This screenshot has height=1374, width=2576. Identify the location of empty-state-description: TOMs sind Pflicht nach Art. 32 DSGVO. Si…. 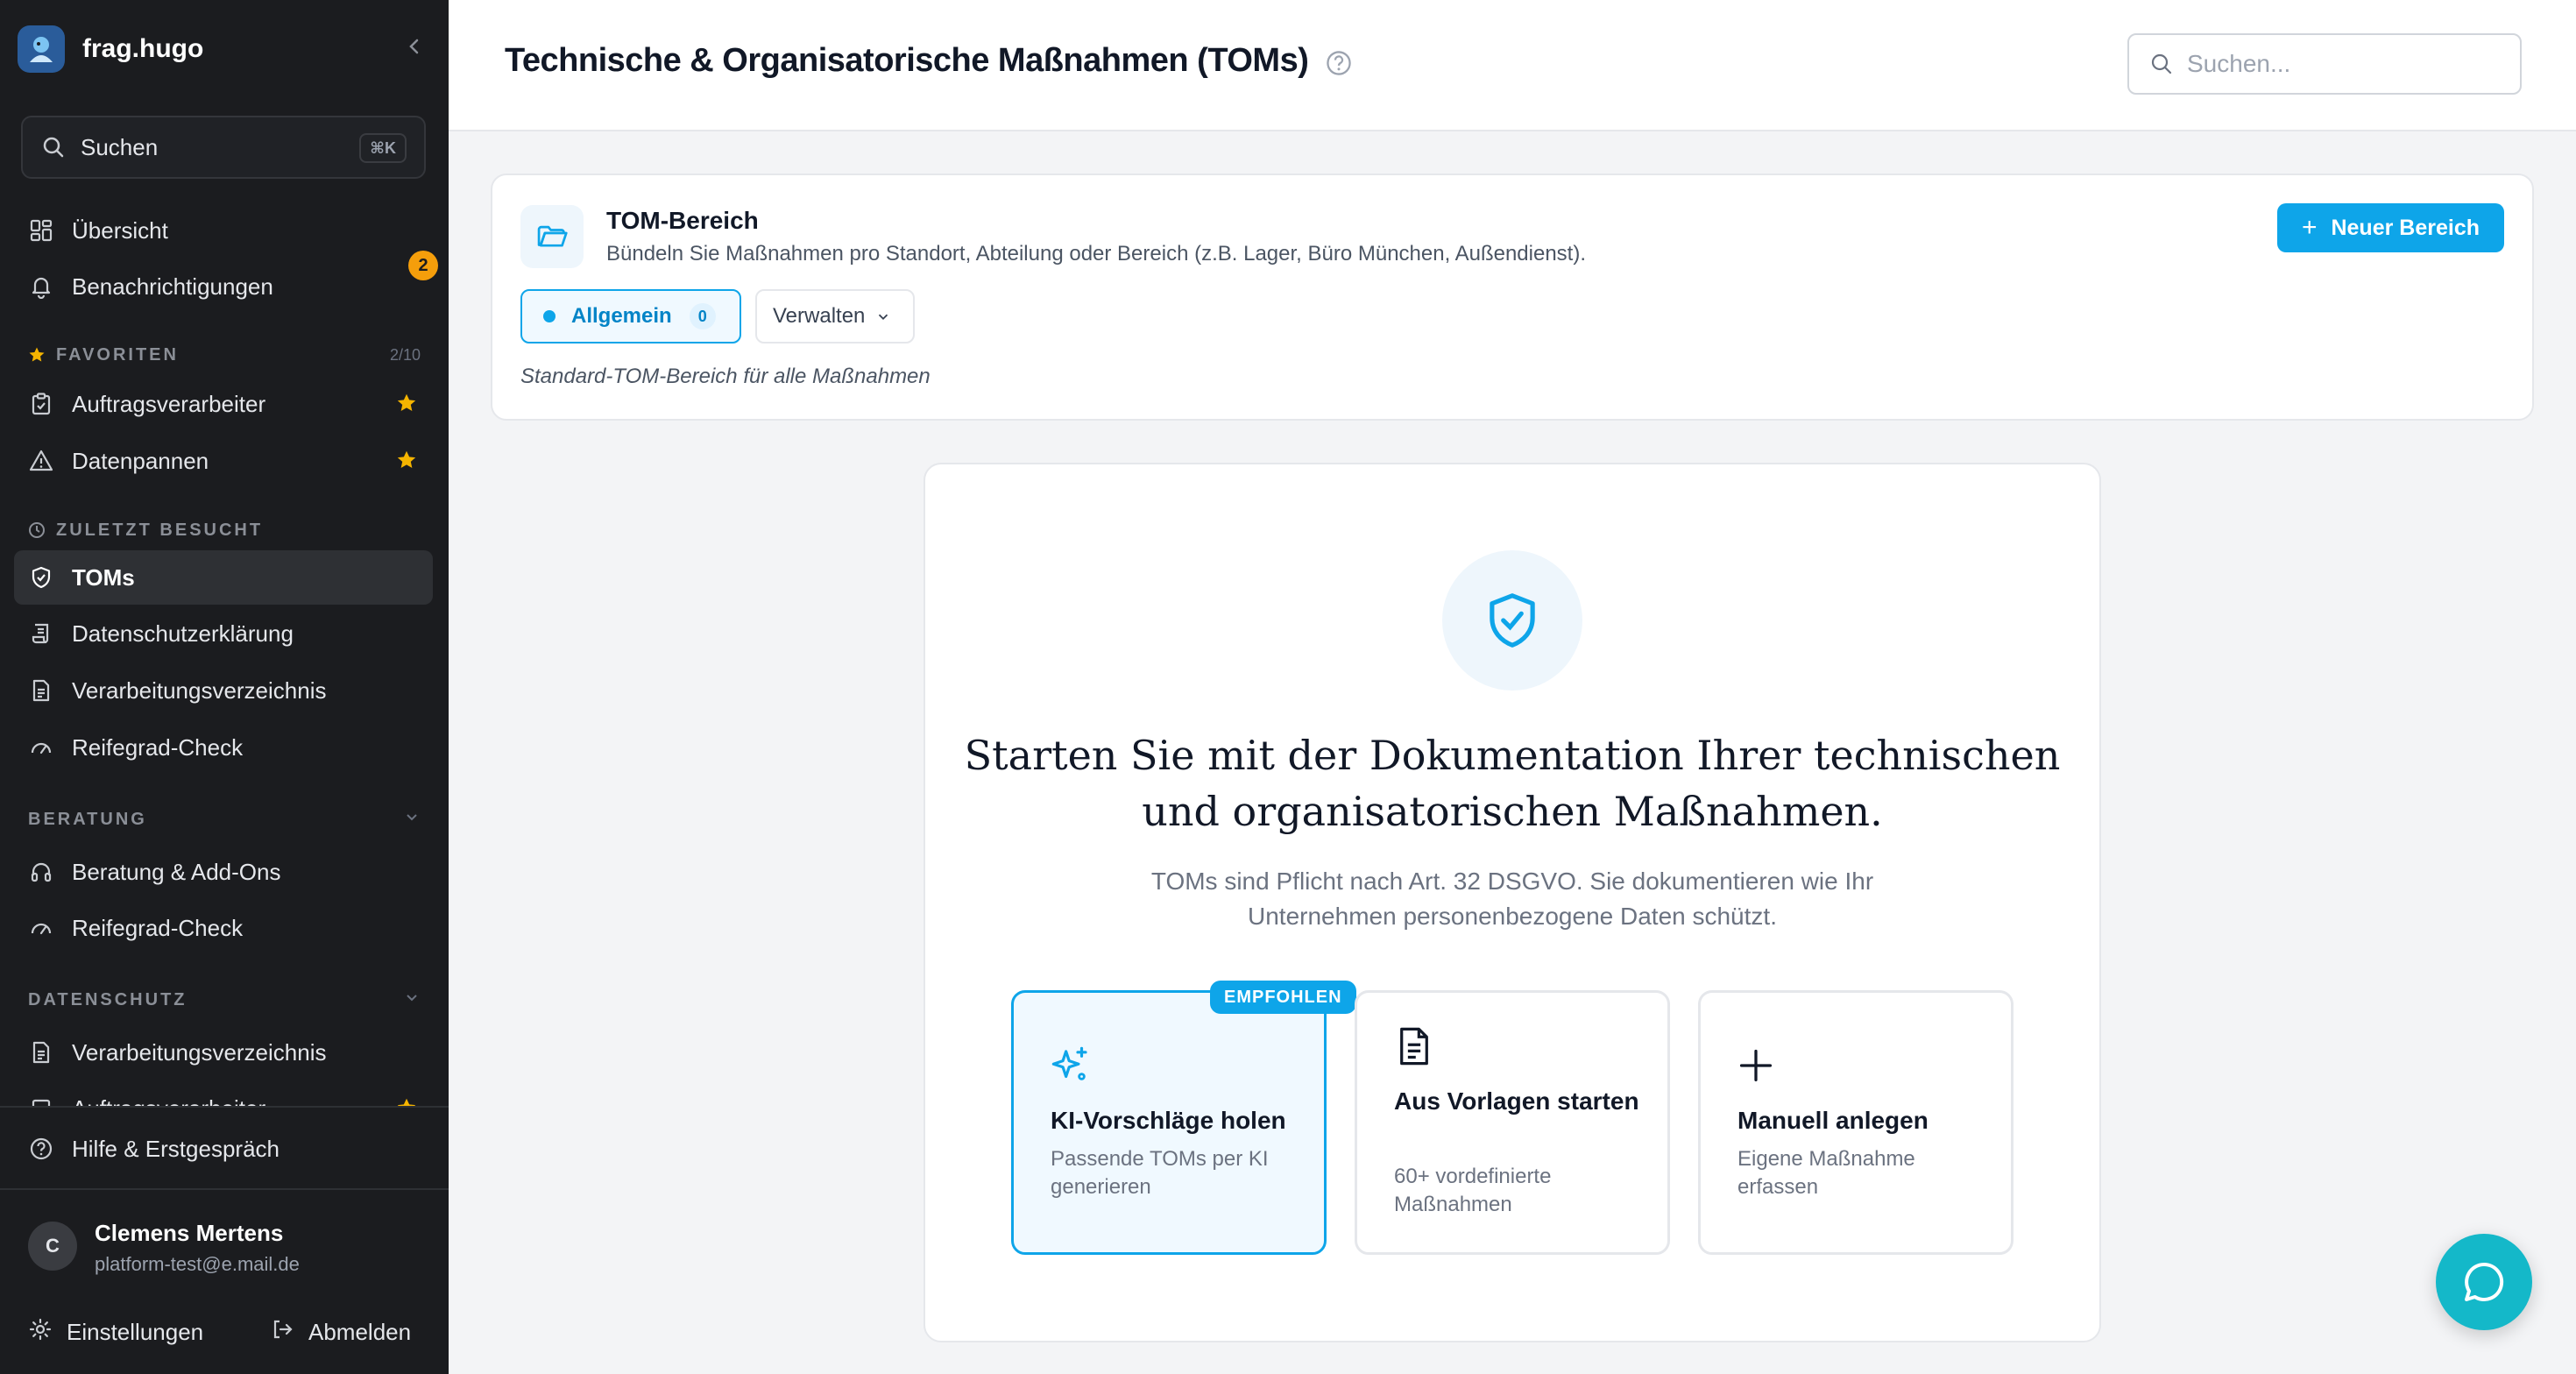
(1512, 899).